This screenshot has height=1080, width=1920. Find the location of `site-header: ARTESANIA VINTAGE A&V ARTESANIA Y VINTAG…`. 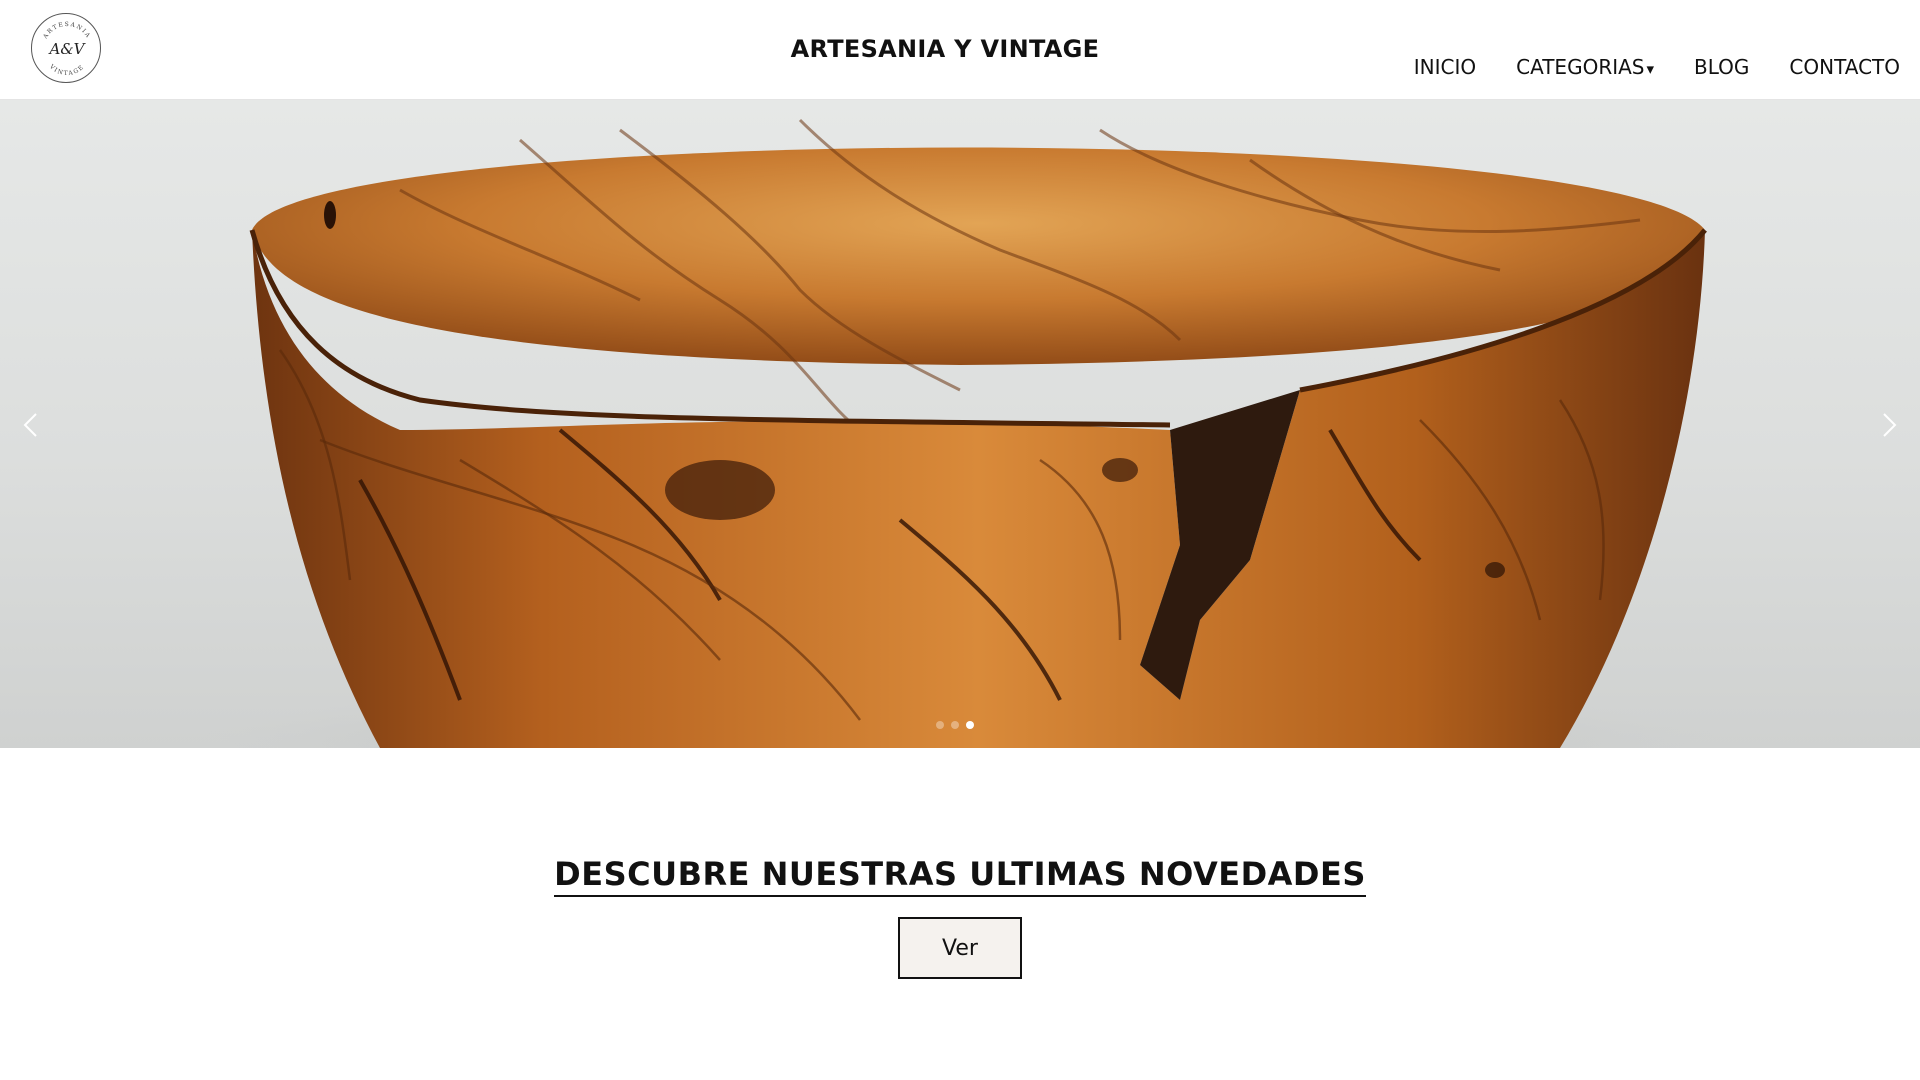

site-header: ARTESANIA VINTAGE A&V ARTESANIA Y VINTAG… is located at coordinates (960, 50).